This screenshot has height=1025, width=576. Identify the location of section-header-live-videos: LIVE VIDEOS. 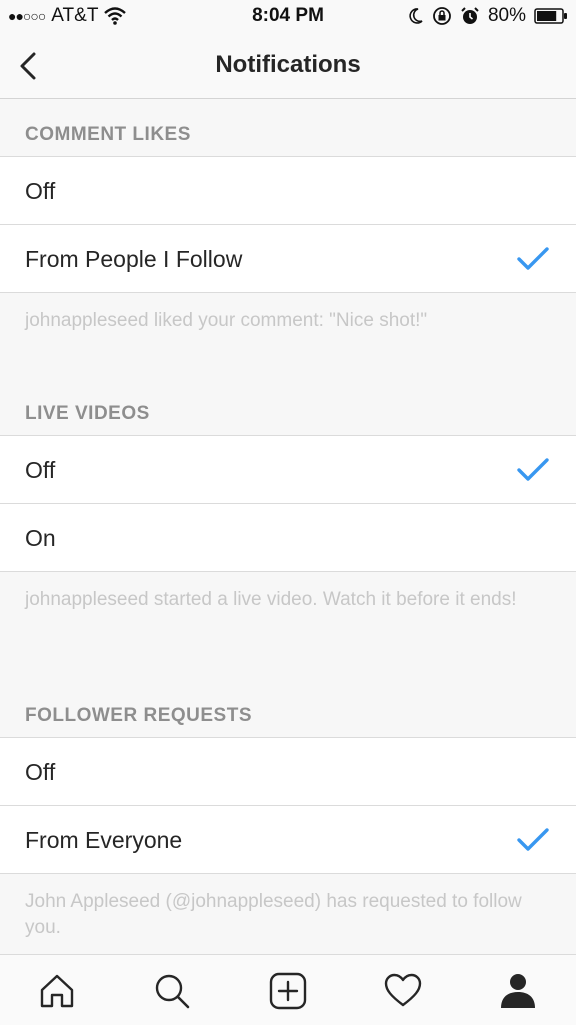
(288, 407).